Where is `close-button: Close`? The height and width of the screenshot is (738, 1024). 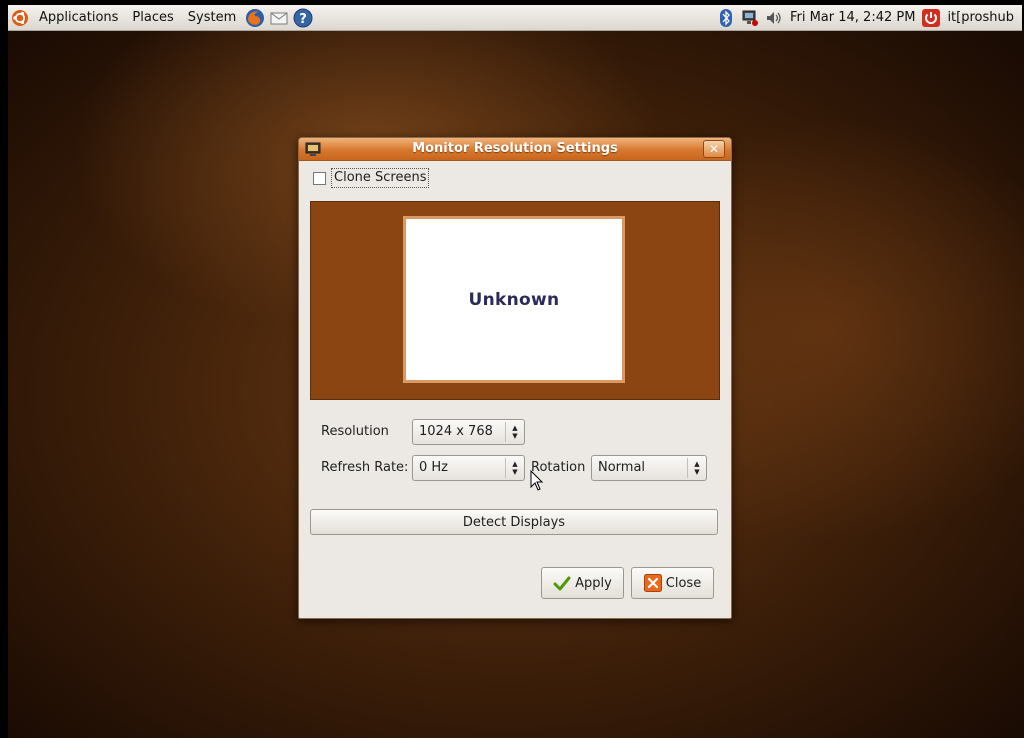
close-button: Close is located at coordinates (672, 583).